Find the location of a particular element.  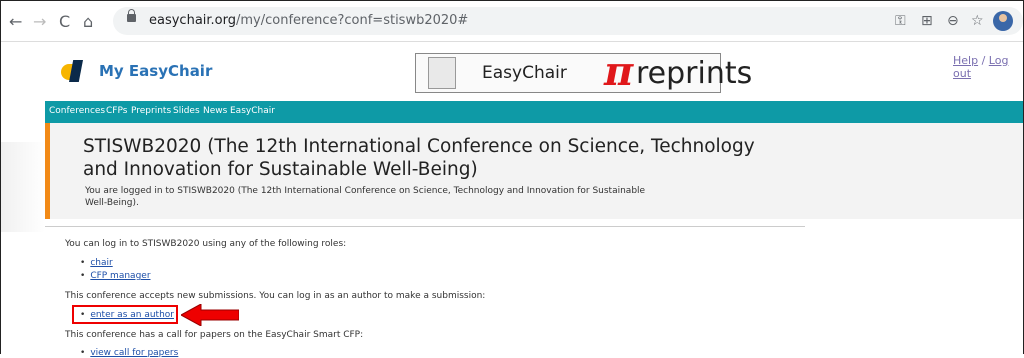

home-icon: ⌂ is located at coordinates (88, 21).